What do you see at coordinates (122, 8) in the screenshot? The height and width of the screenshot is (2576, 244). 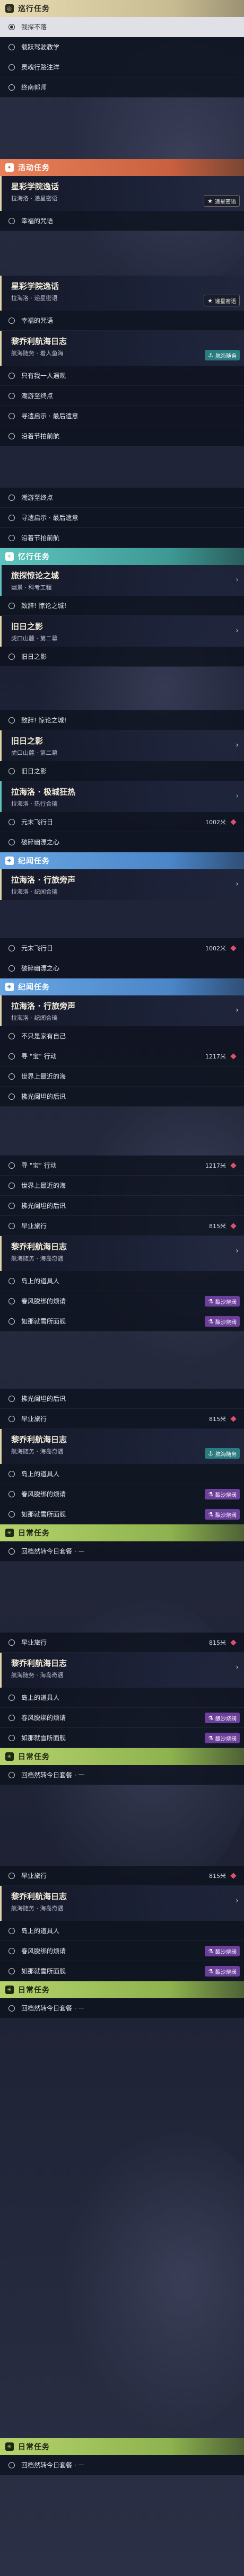 I see `quest-category-tour: ◎ 巡行任务` at bounding box center [122, 8].